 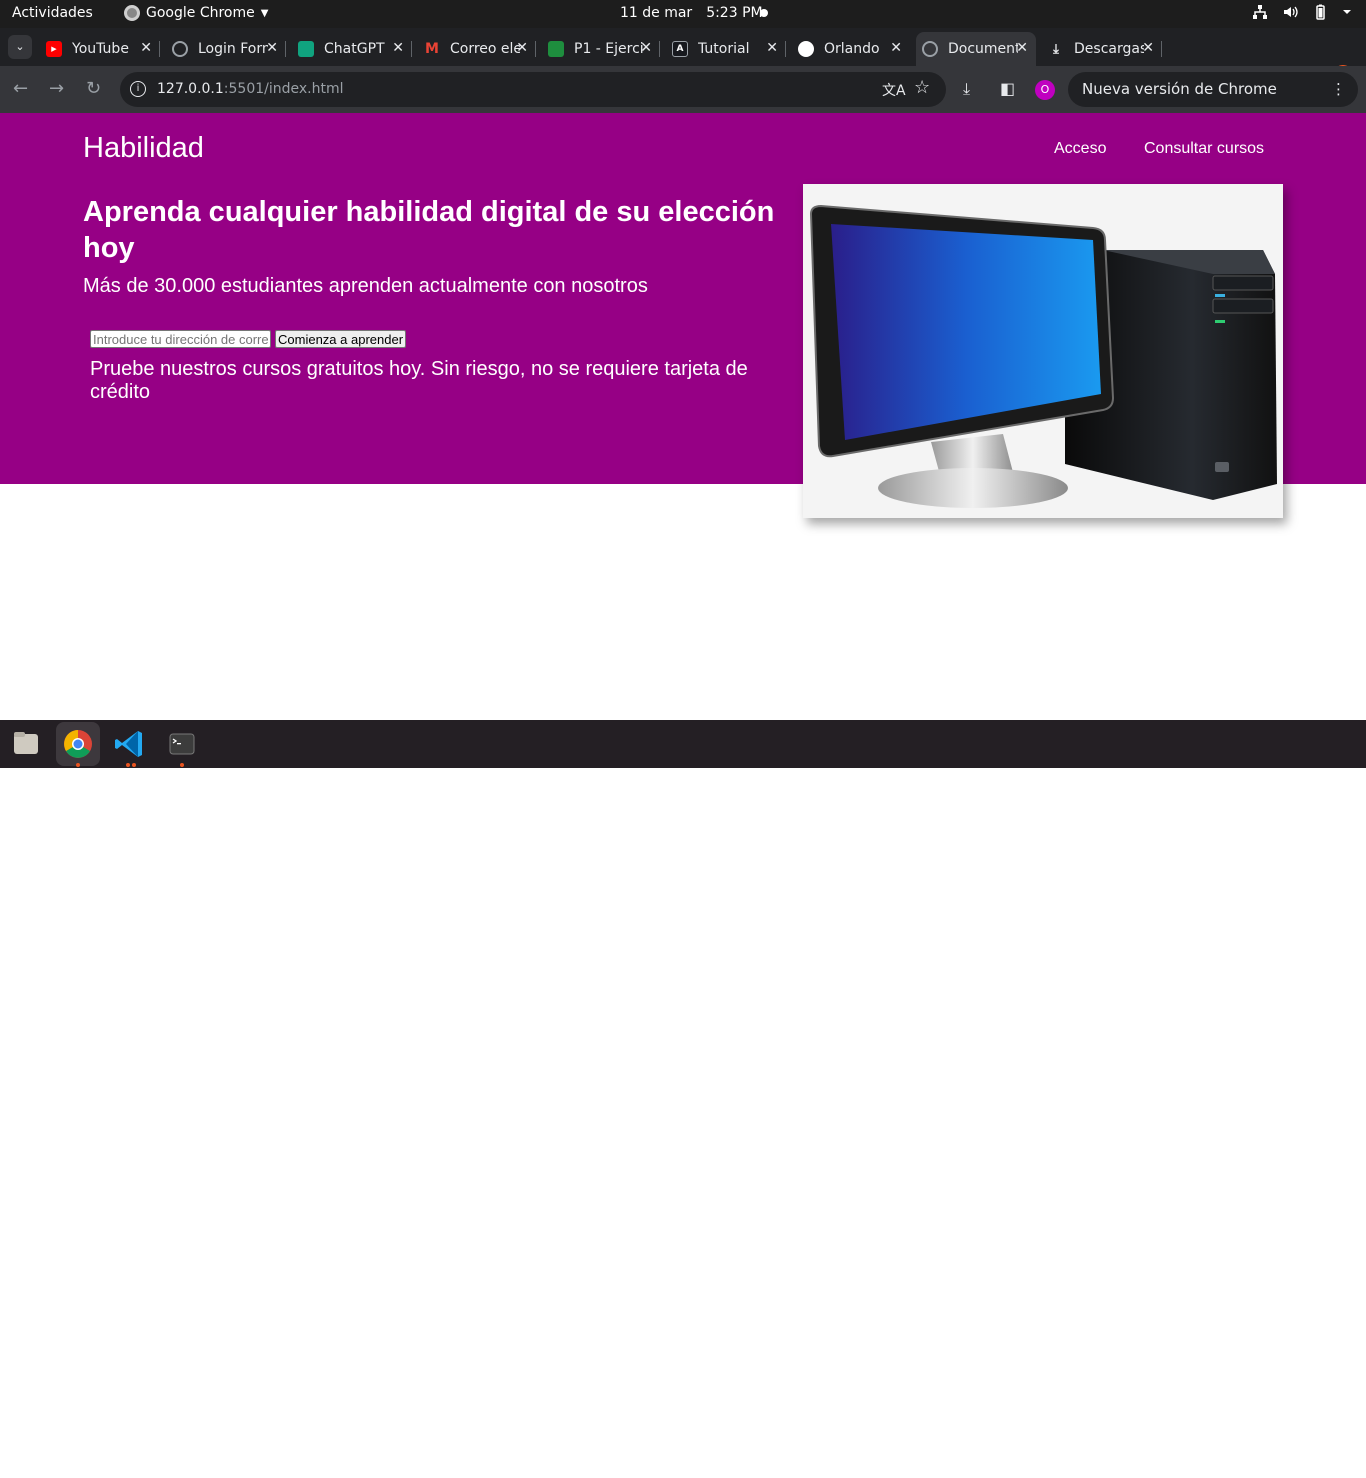 What do you see at coordinates (1260, 12) in the screenshot?
I see `network-icon` at bounding box center [1260, 12].